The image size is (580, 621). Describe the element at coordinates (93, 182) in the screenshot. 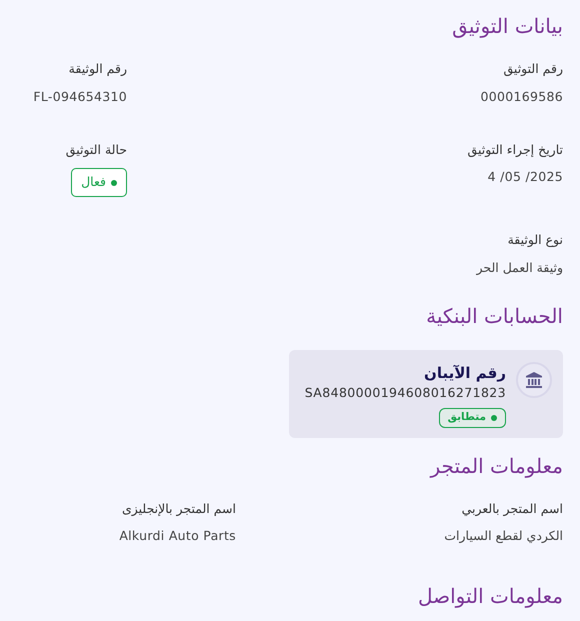

I see `status-text: فعال` at that location.